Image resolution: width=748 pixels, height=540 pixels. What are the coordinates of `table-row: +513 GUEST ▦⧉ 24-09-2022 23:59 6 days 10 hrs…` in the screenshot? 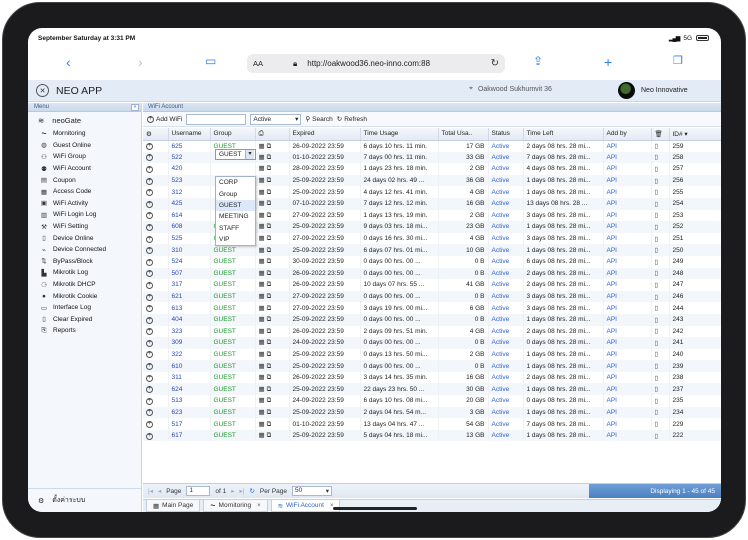 It's located at (432, 401).